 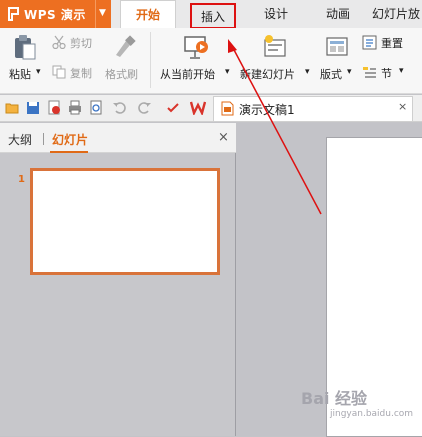 I want to click on copy-icon, so click(x=59, y=72).